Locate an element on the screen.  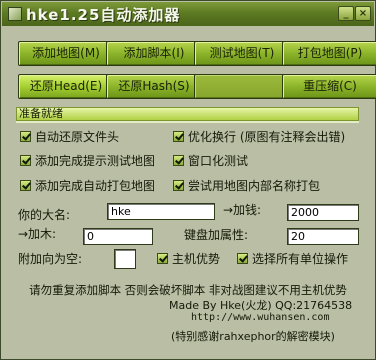
title-bar: hke1.25自动添加器 _ × is located at coordinates (188, 14).